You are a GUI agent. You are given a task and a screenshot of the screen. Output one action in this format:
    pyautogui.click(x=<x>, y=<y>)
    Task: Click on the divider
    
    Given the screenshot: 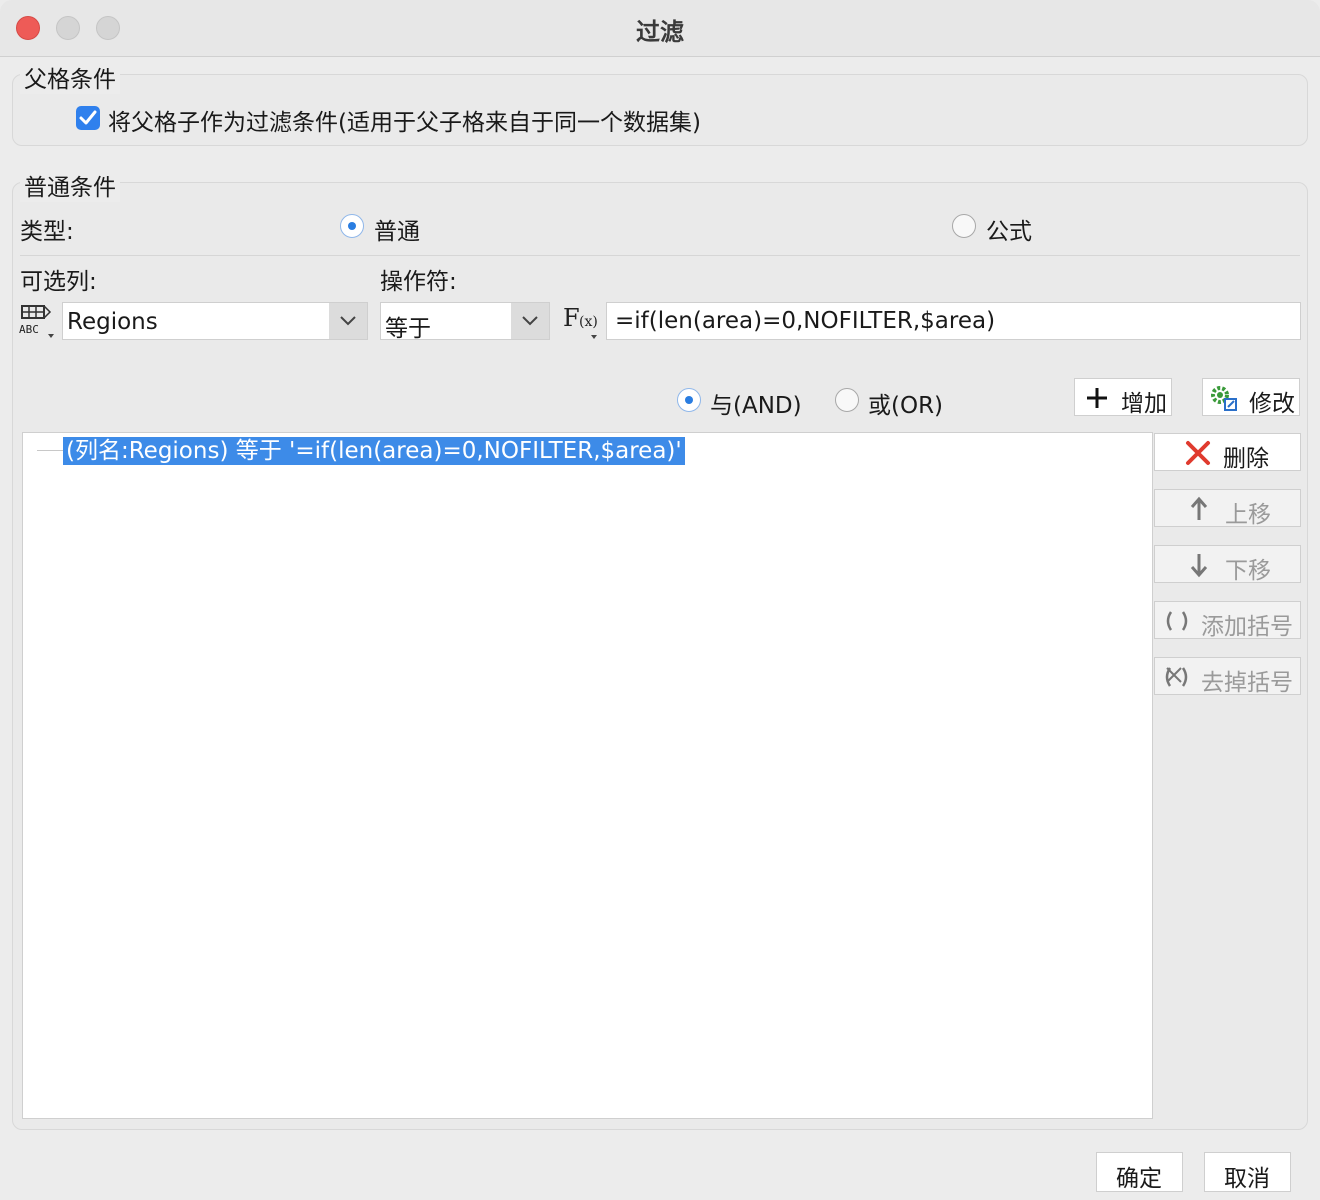 What is the action you would take?
    pyautogui.click(x=660, y=255)
    